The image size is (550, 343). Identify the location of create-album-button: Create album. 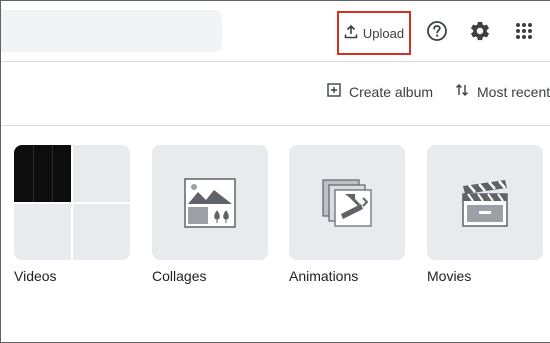
(380, 91).